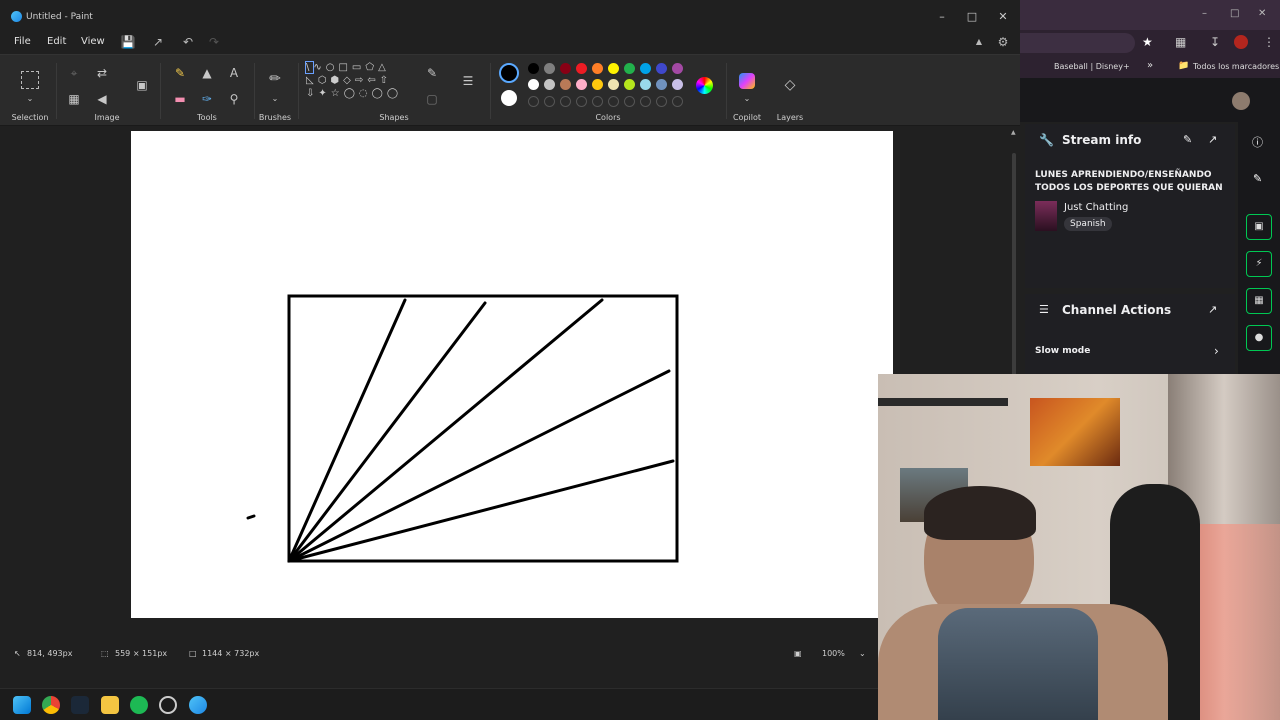 This screenshot has width=1280, height=720. I want to click on zoom-level: 100%, so click(833, 653).